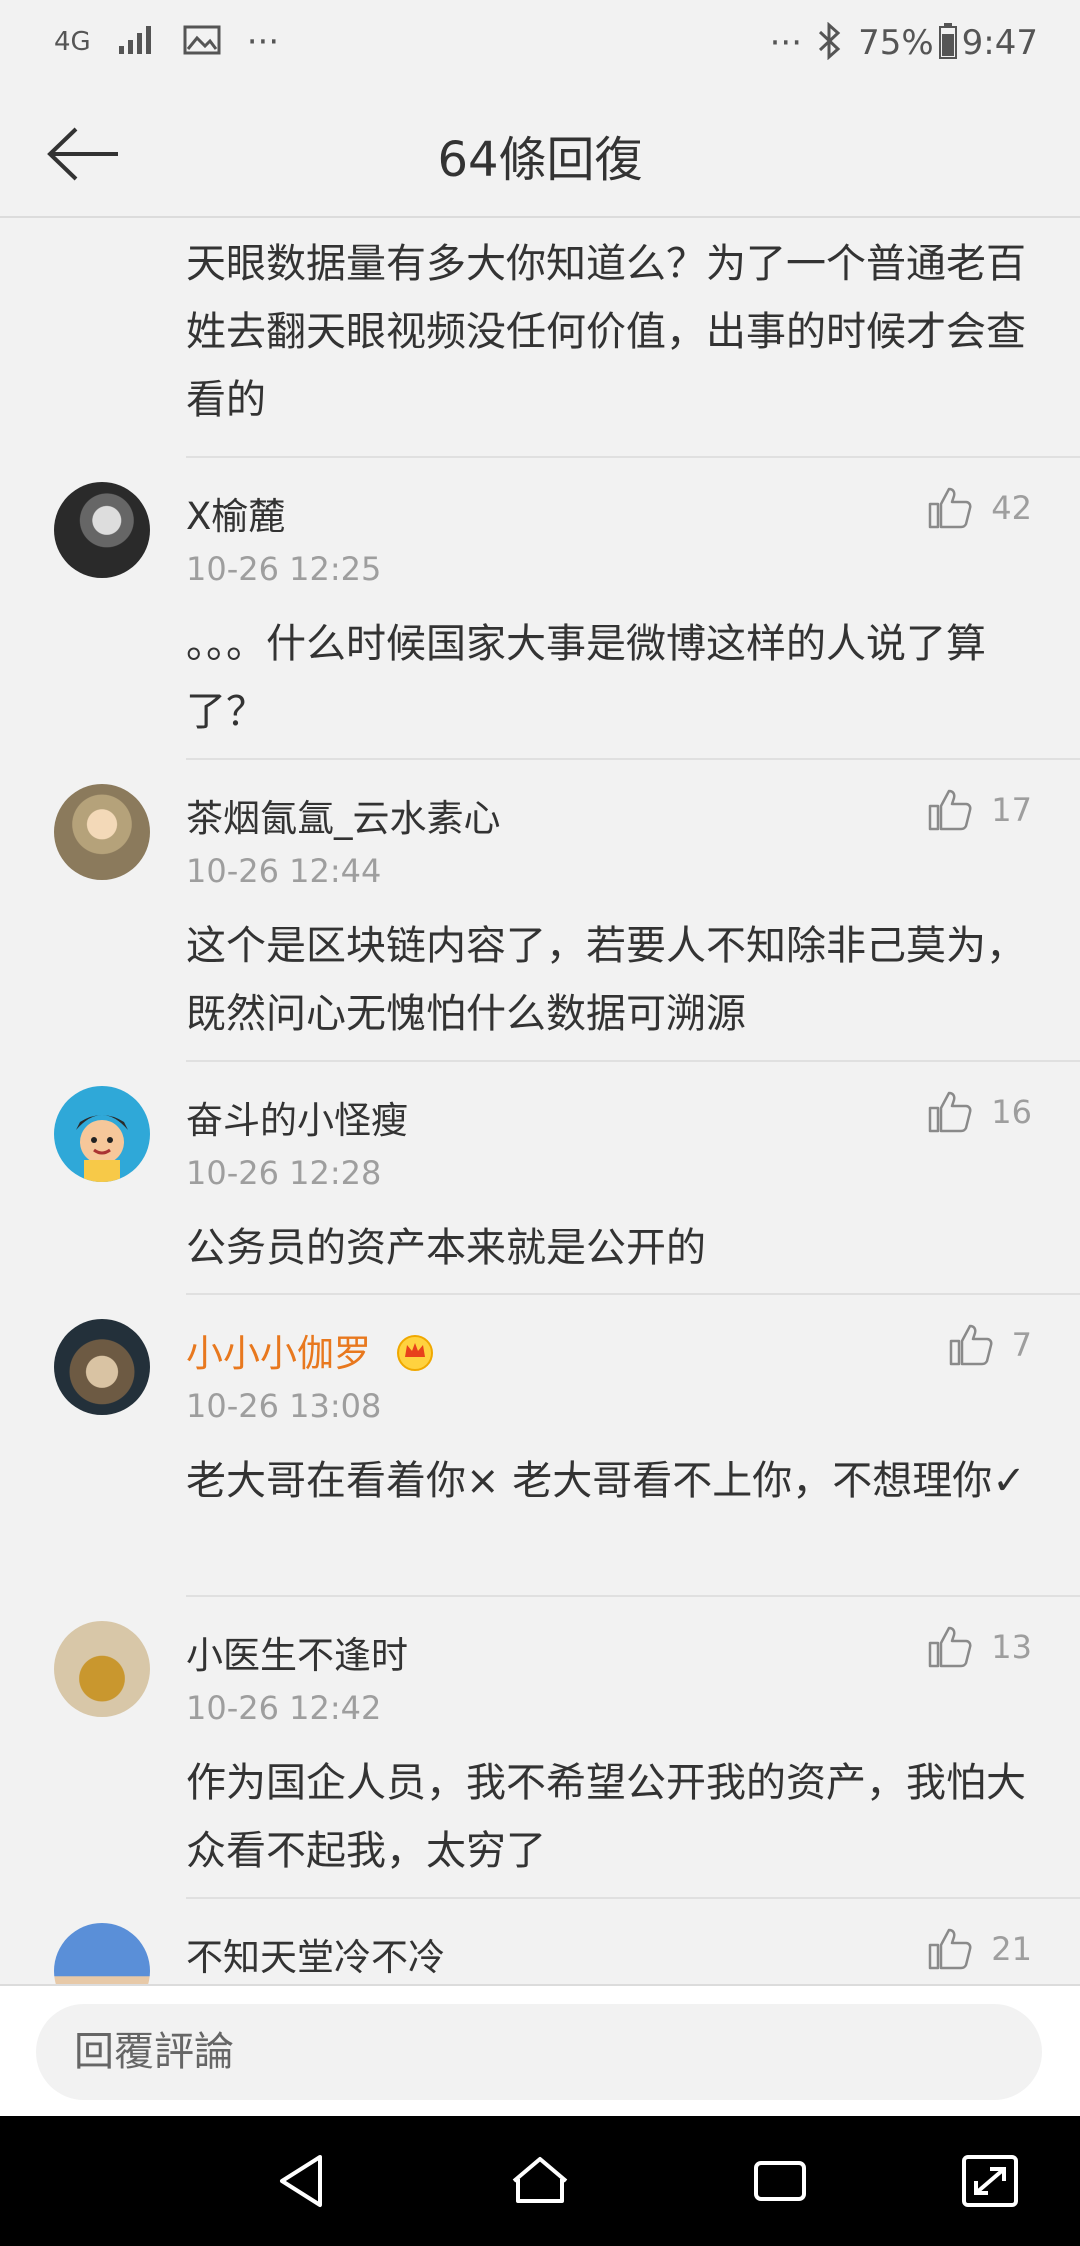  What do you see at coordinates (137, 42) in the screenshot?
I see `signal-icon` at bounding box center [137, 42].